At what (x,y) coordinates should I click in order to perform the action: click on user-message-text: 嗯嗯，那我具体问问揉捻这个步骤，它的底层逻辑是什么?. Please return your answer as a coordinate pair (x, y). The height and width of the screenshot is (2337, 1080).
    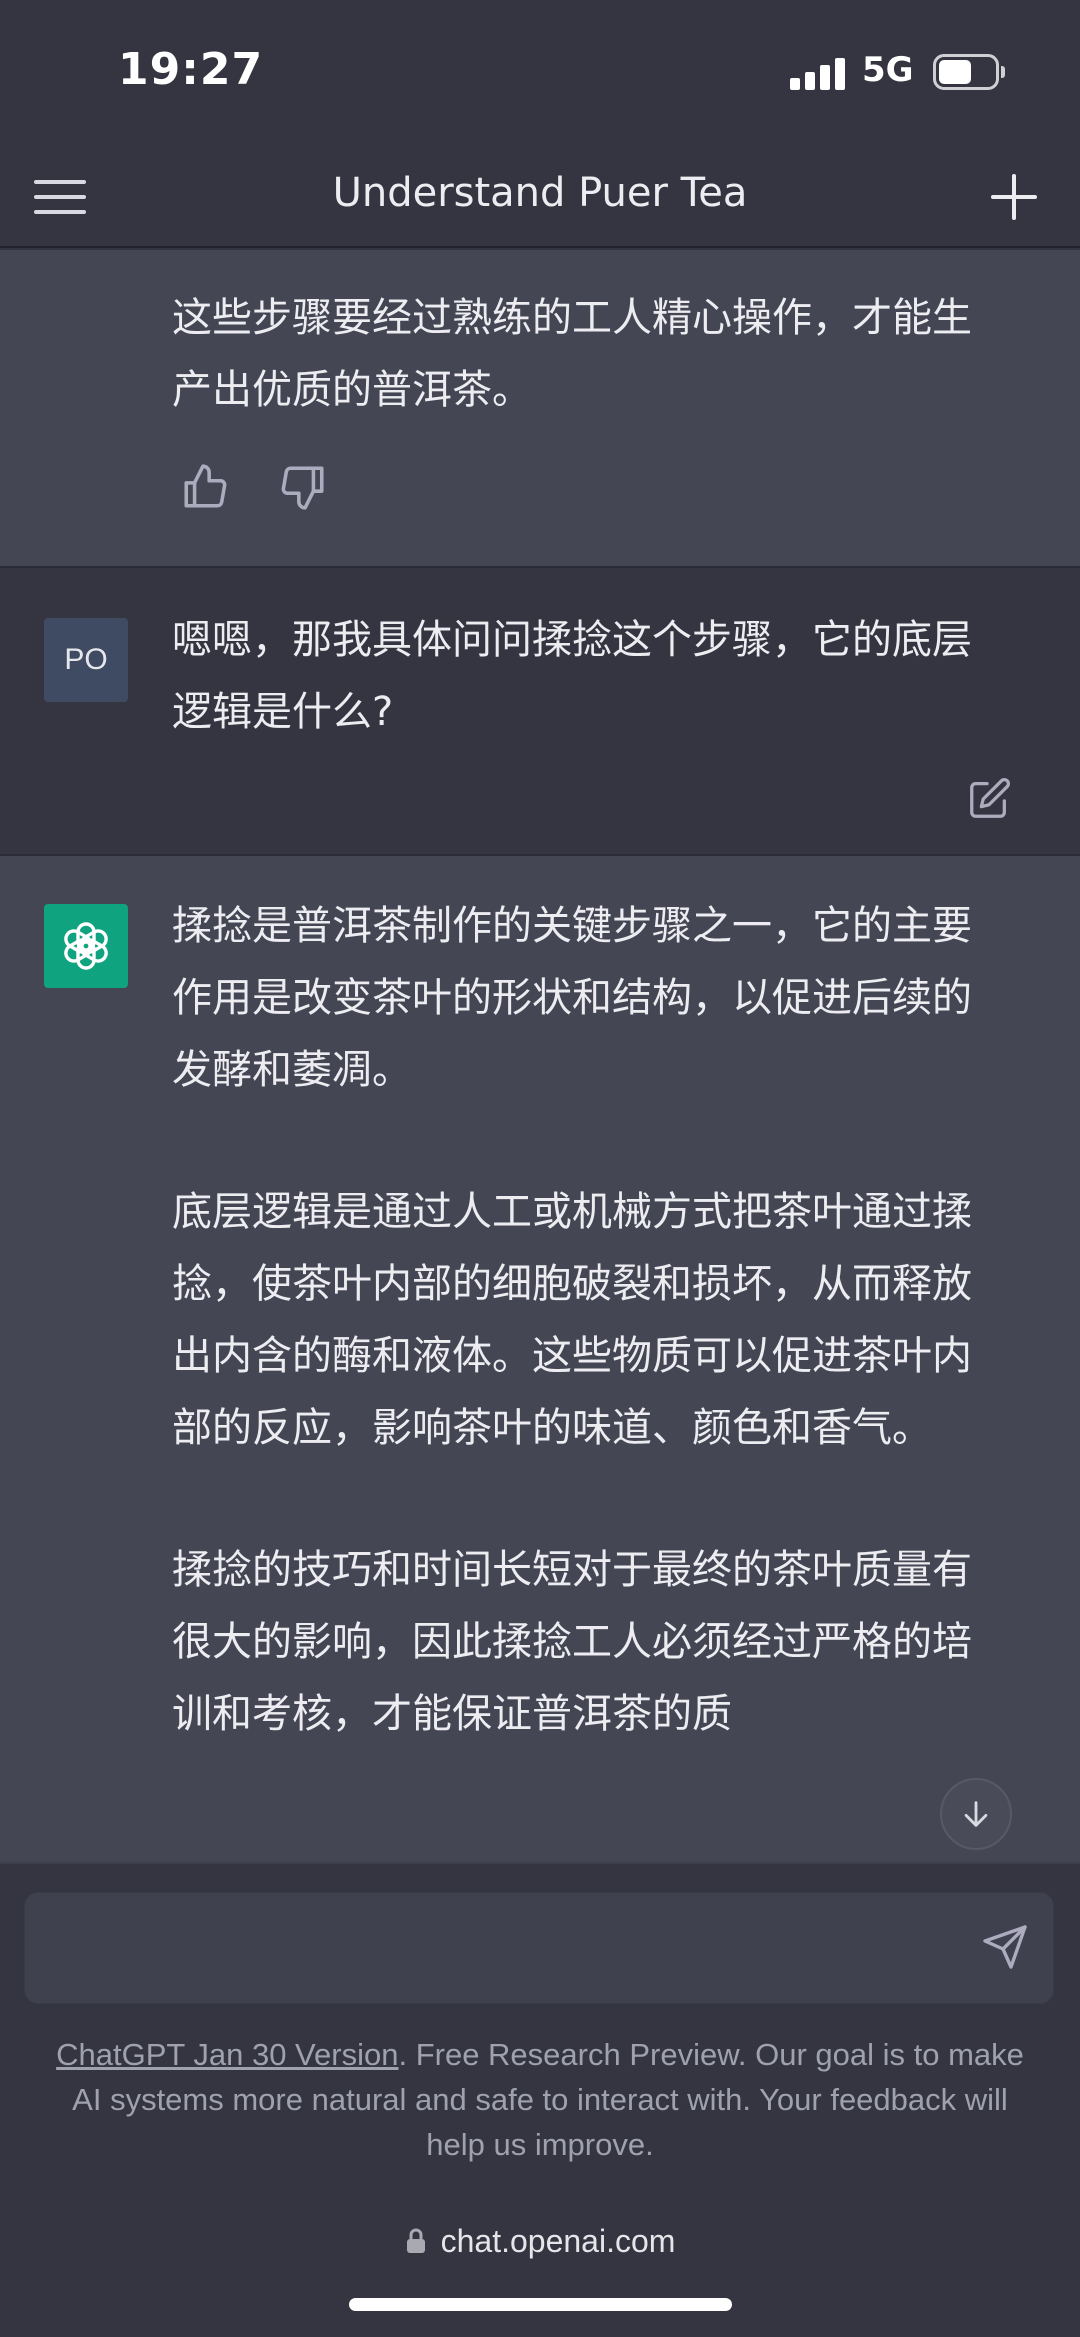
    Looking at the image, I should click on (572, 676).